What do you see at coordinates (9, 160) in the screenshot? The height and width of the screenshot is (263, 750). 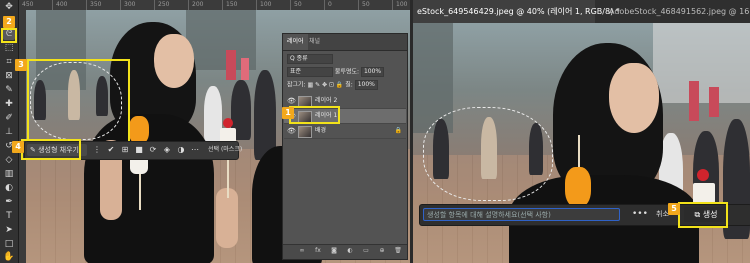 I see `eraser-icon: ◇` at bounding box center [9, 160].